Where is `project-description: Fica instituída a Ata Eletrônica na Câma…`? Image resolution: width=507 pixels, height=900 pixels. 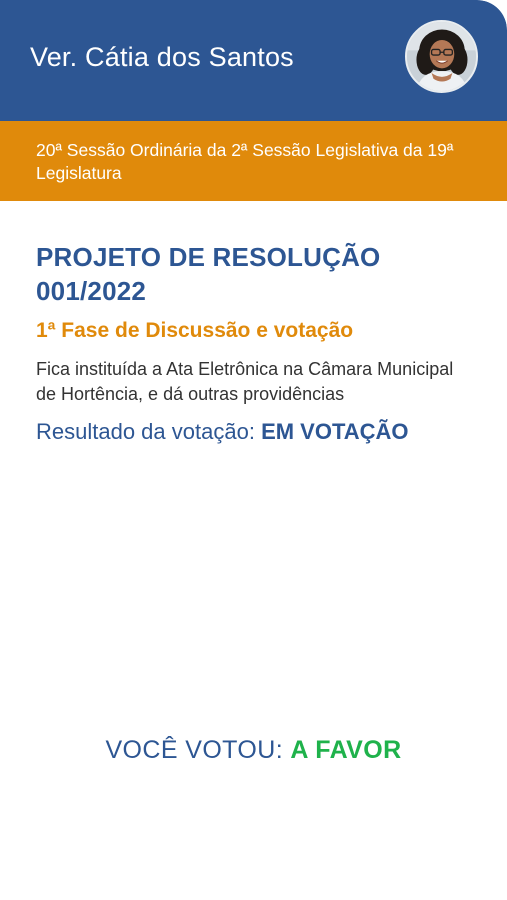
project-description: Fica instituída a Ata Eletrônica na Câma… is located at coordinates (245, 381).